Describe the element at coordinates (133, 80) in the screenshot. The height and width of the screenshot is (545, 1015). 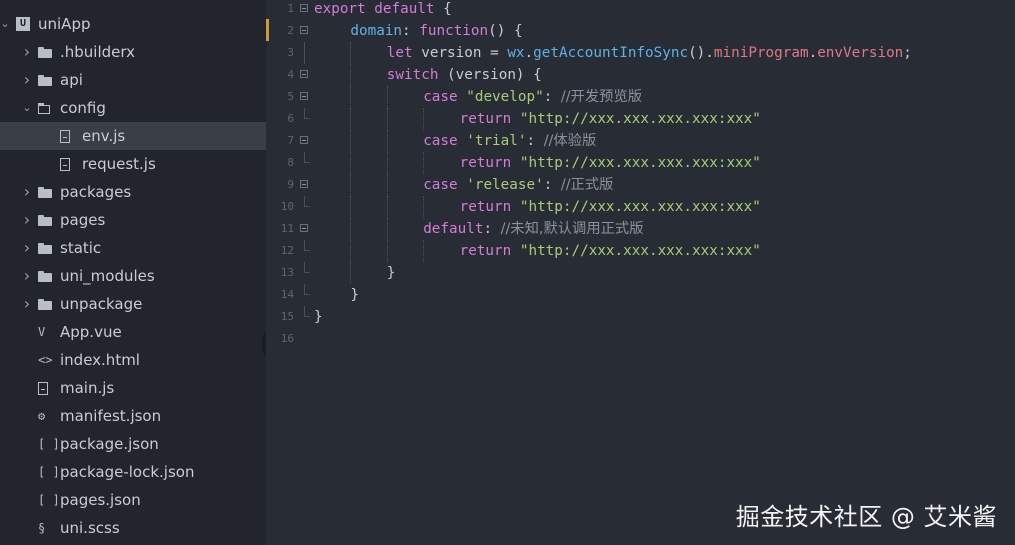
I see `tree-item: › api` at that location.